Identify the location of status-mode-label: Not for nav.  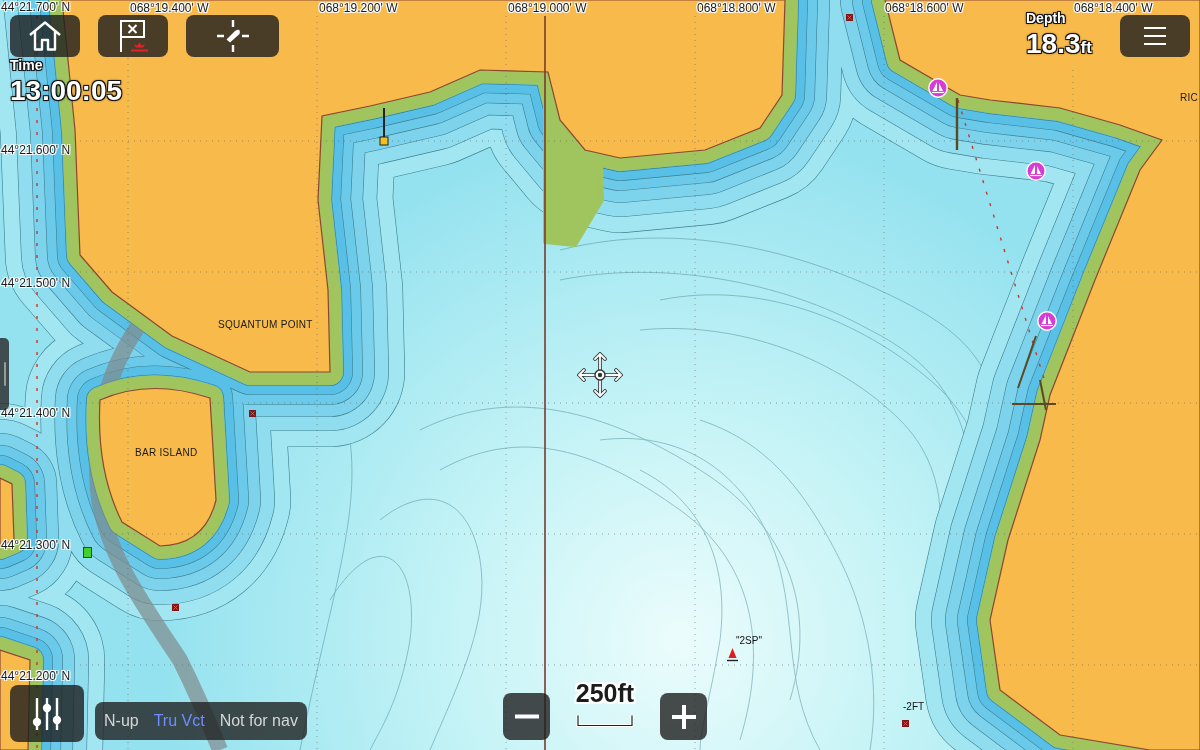
(258, 721).